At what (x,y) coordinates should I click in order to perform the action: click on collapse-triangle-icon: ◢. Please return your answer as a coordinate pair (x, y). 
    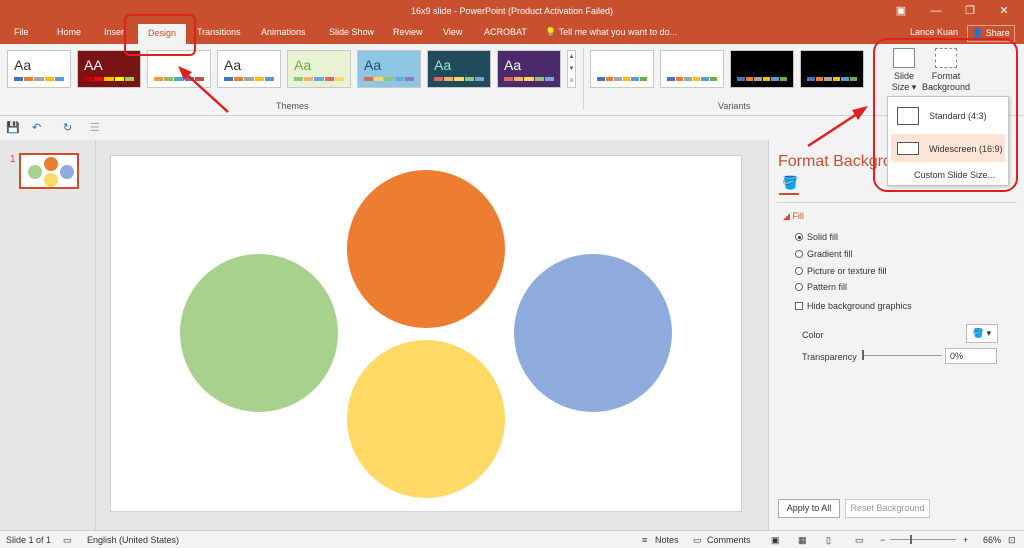
    Looking at the image, I should click on (786, 216).